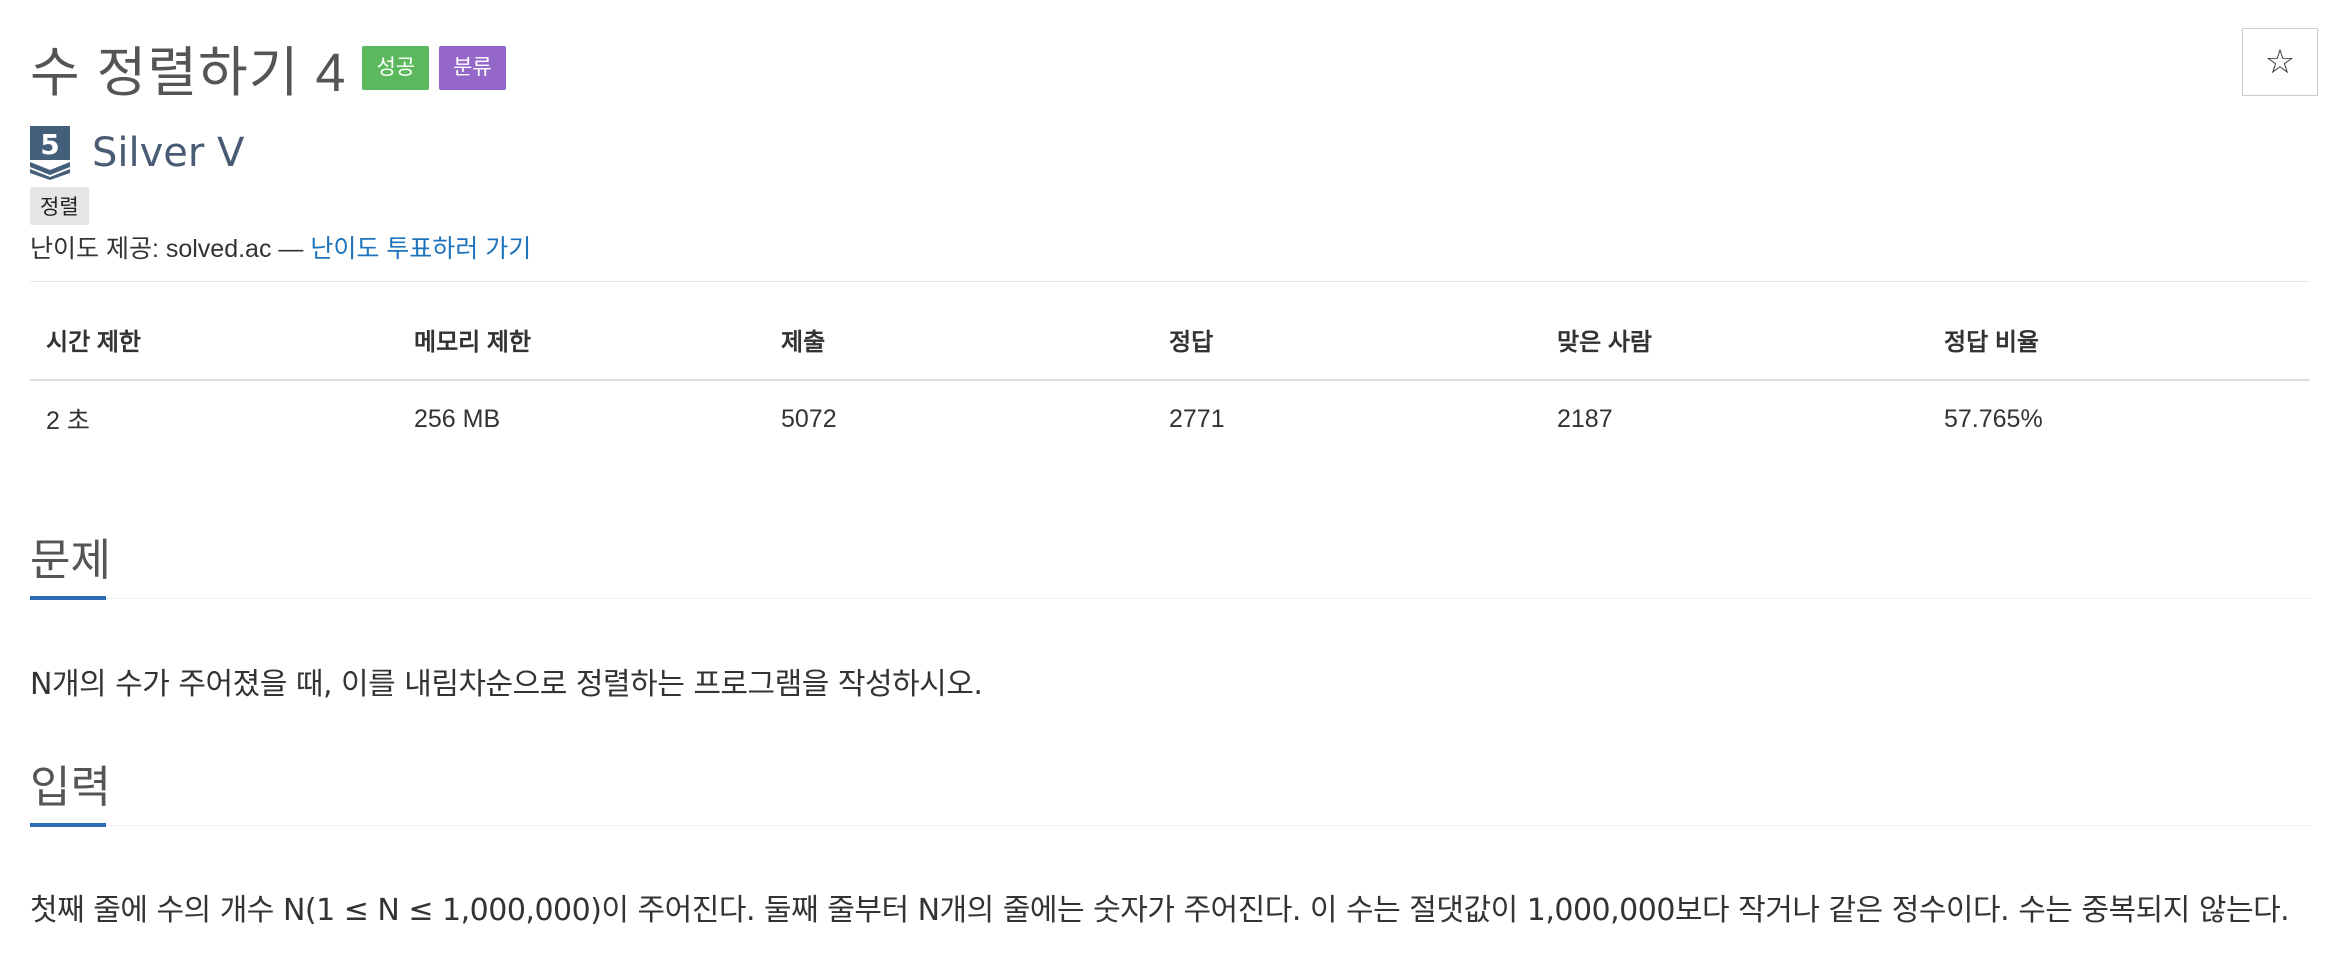 The image size is (2336, 962). I want to click on header-submissions: 제출, so click(959, 351).